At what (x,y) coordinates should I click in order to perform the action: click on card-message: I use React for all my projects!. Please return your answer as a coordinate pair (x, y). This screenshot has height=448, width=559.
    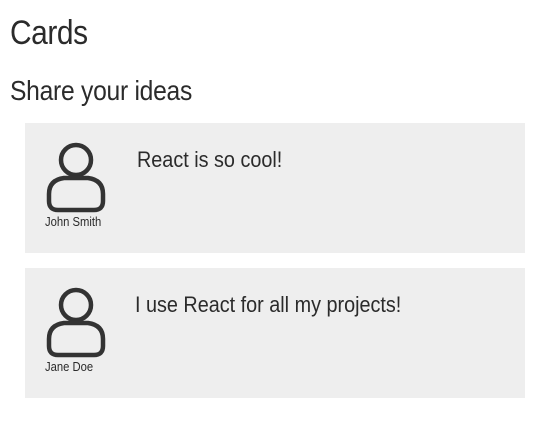
    Looking at the image, I should click on (268, 304).